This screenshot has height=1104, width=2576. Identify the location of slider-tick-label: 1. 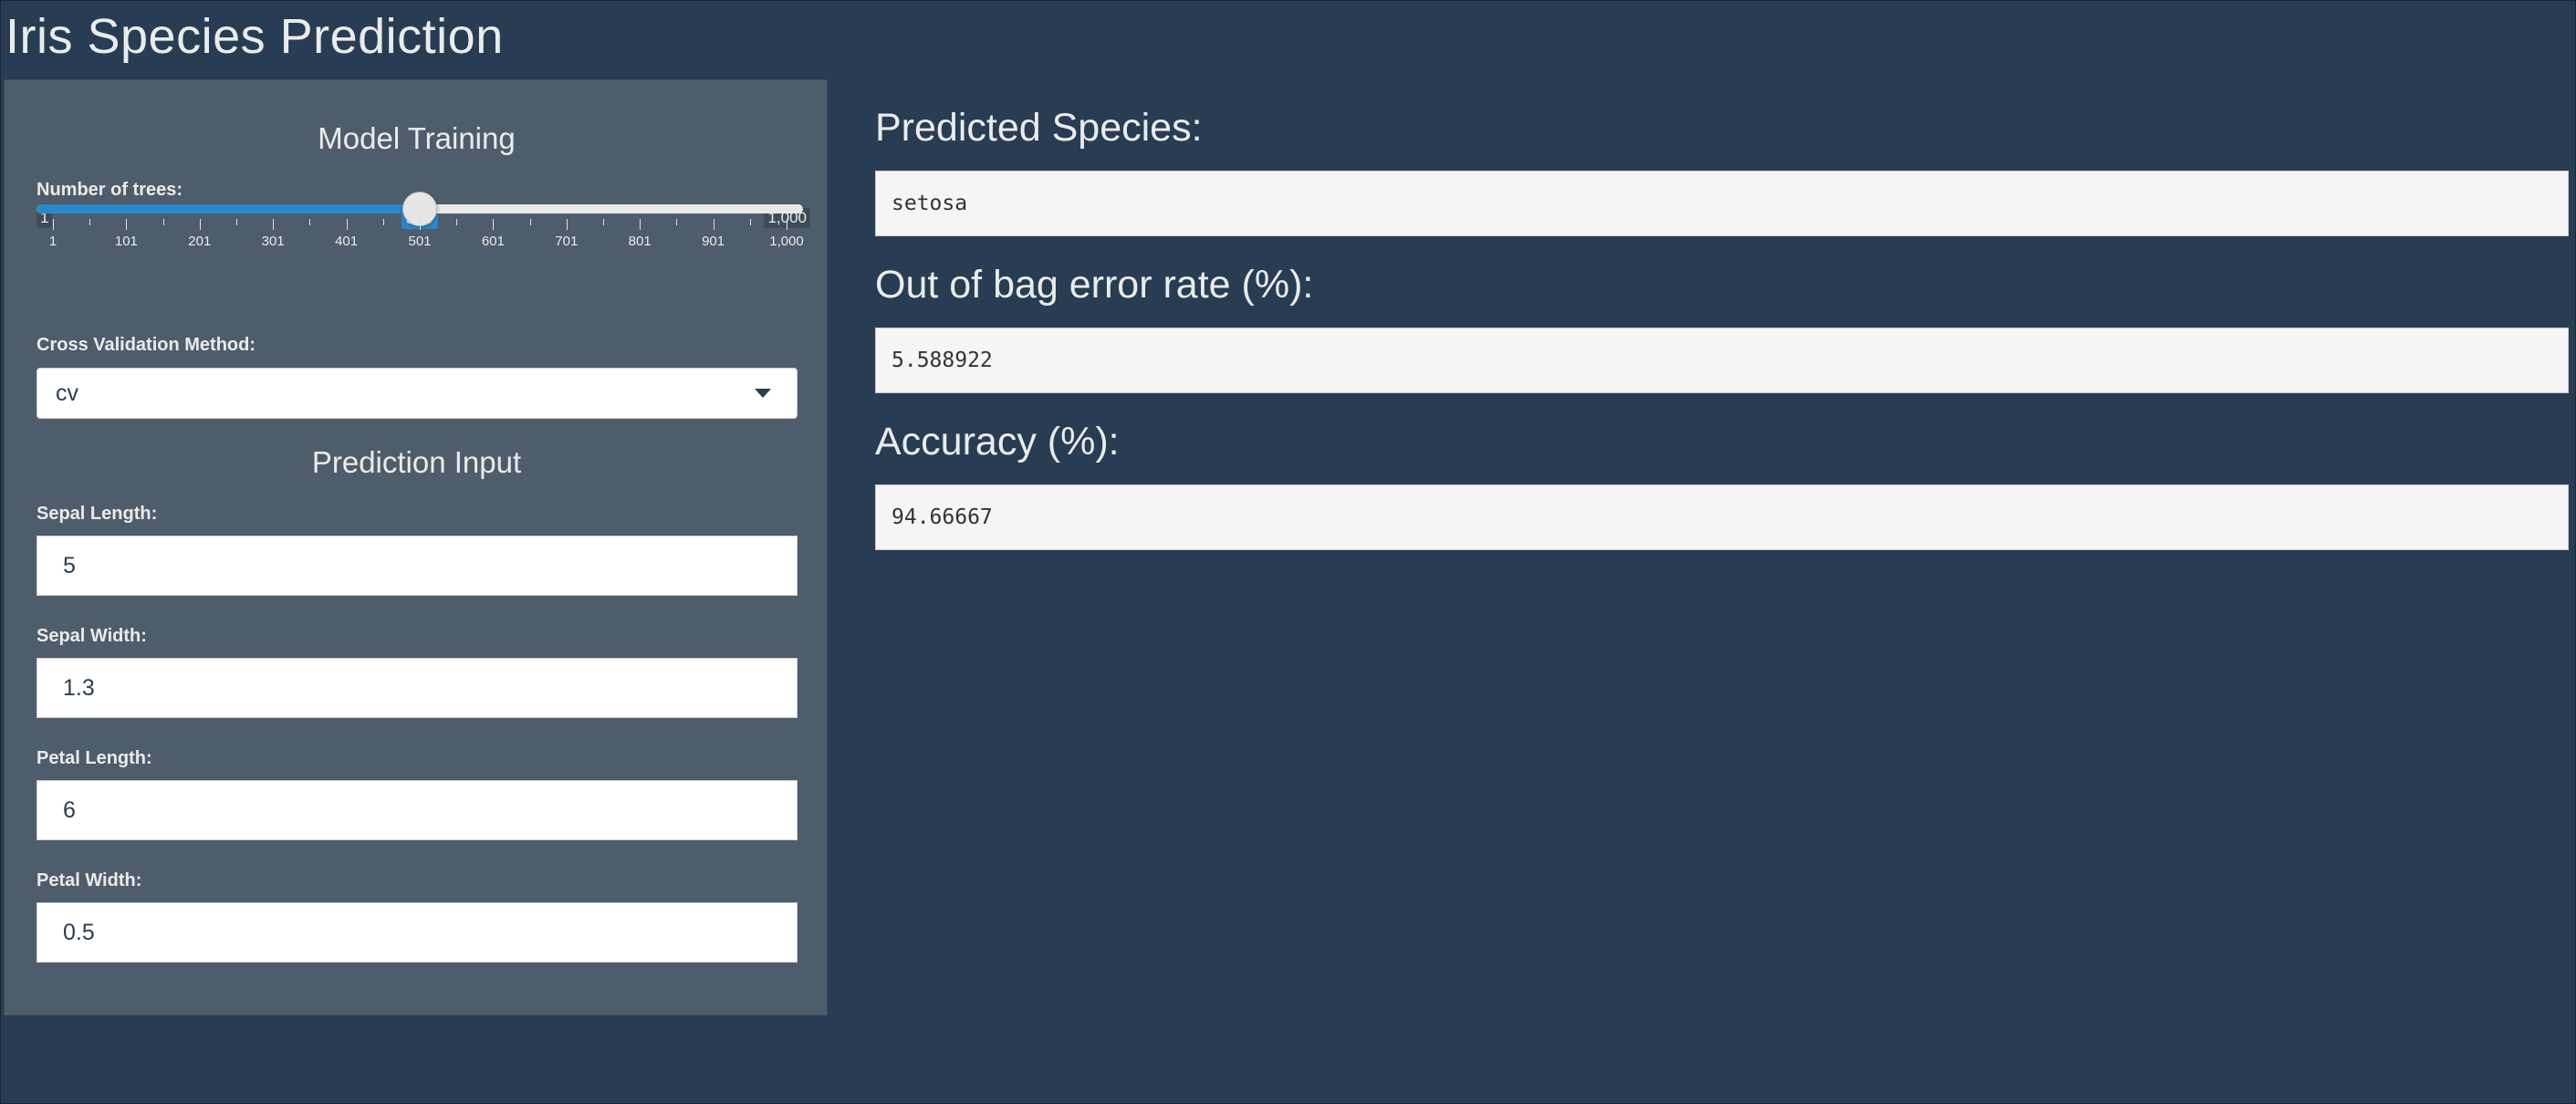
(52, 241).